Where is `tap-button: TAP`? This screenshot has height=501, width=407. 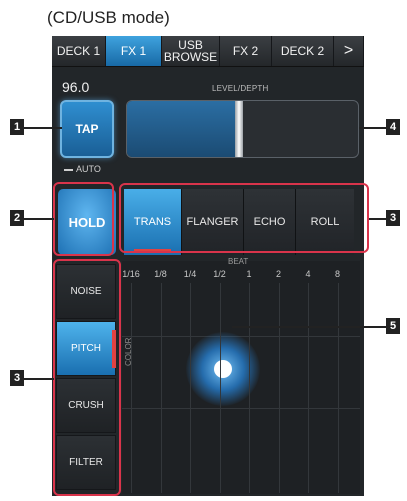 tap-button: TAP is located at coordinates (87, 129).